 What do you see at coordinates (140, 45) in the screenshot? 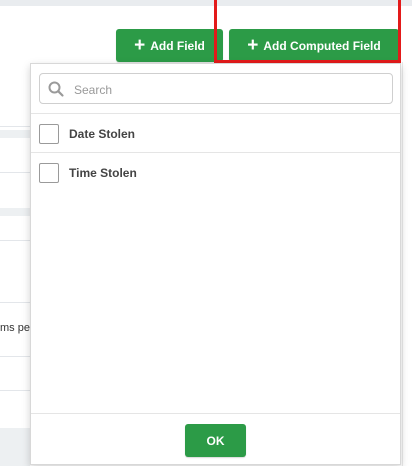
I see `plus-icon: +` at bounding box center [140, 45].